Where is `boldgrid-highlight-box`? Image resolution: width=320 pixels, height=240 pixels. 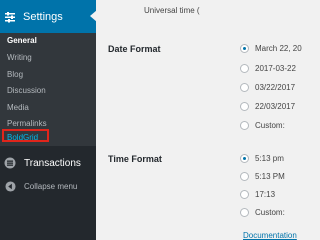 boldgrid-highlight-box is located at coordinates (25, 135).